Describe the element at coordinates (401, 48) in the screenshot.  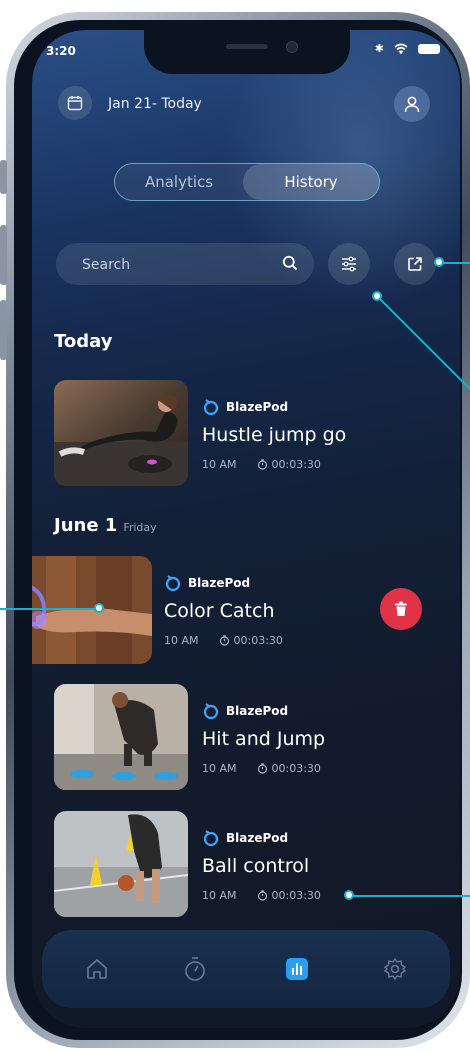
I see `wifi-icon` at that location.